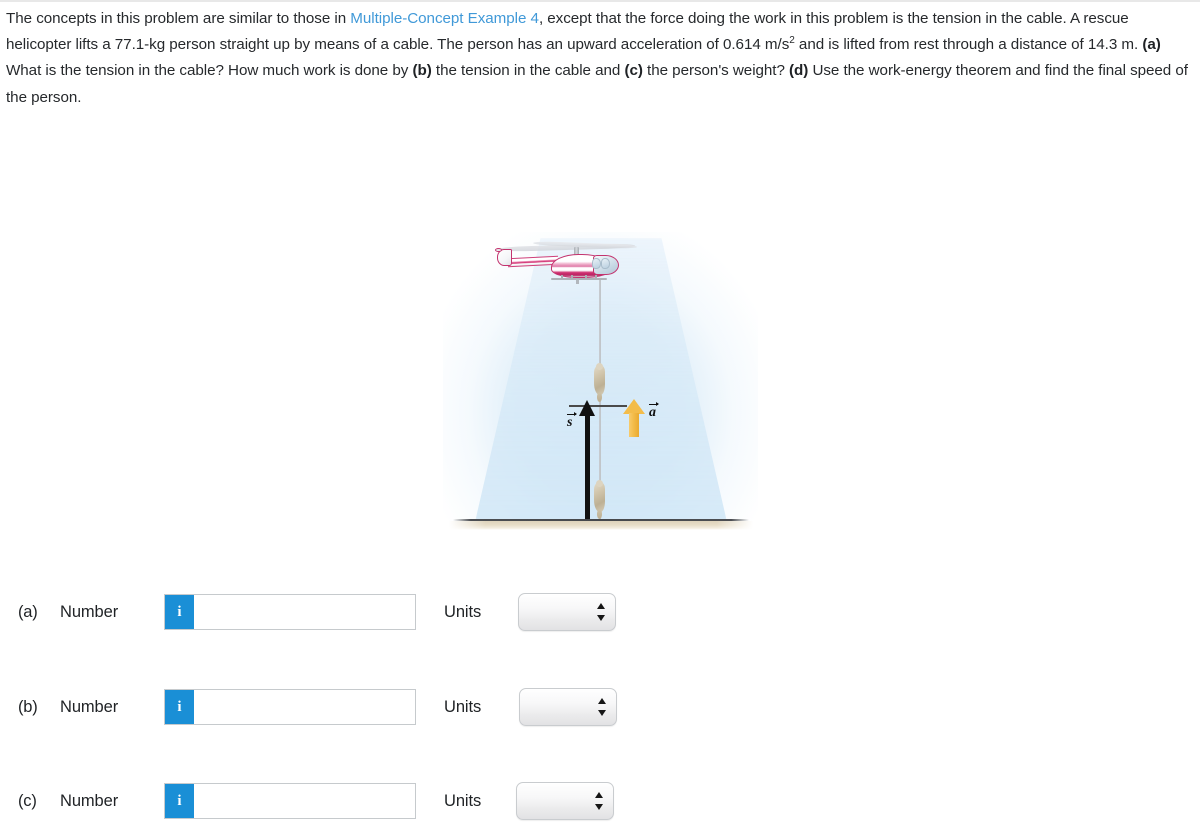 This screenshot has height=829, width=1200. I want to click on part-label-b: (b), so click(422, 71).